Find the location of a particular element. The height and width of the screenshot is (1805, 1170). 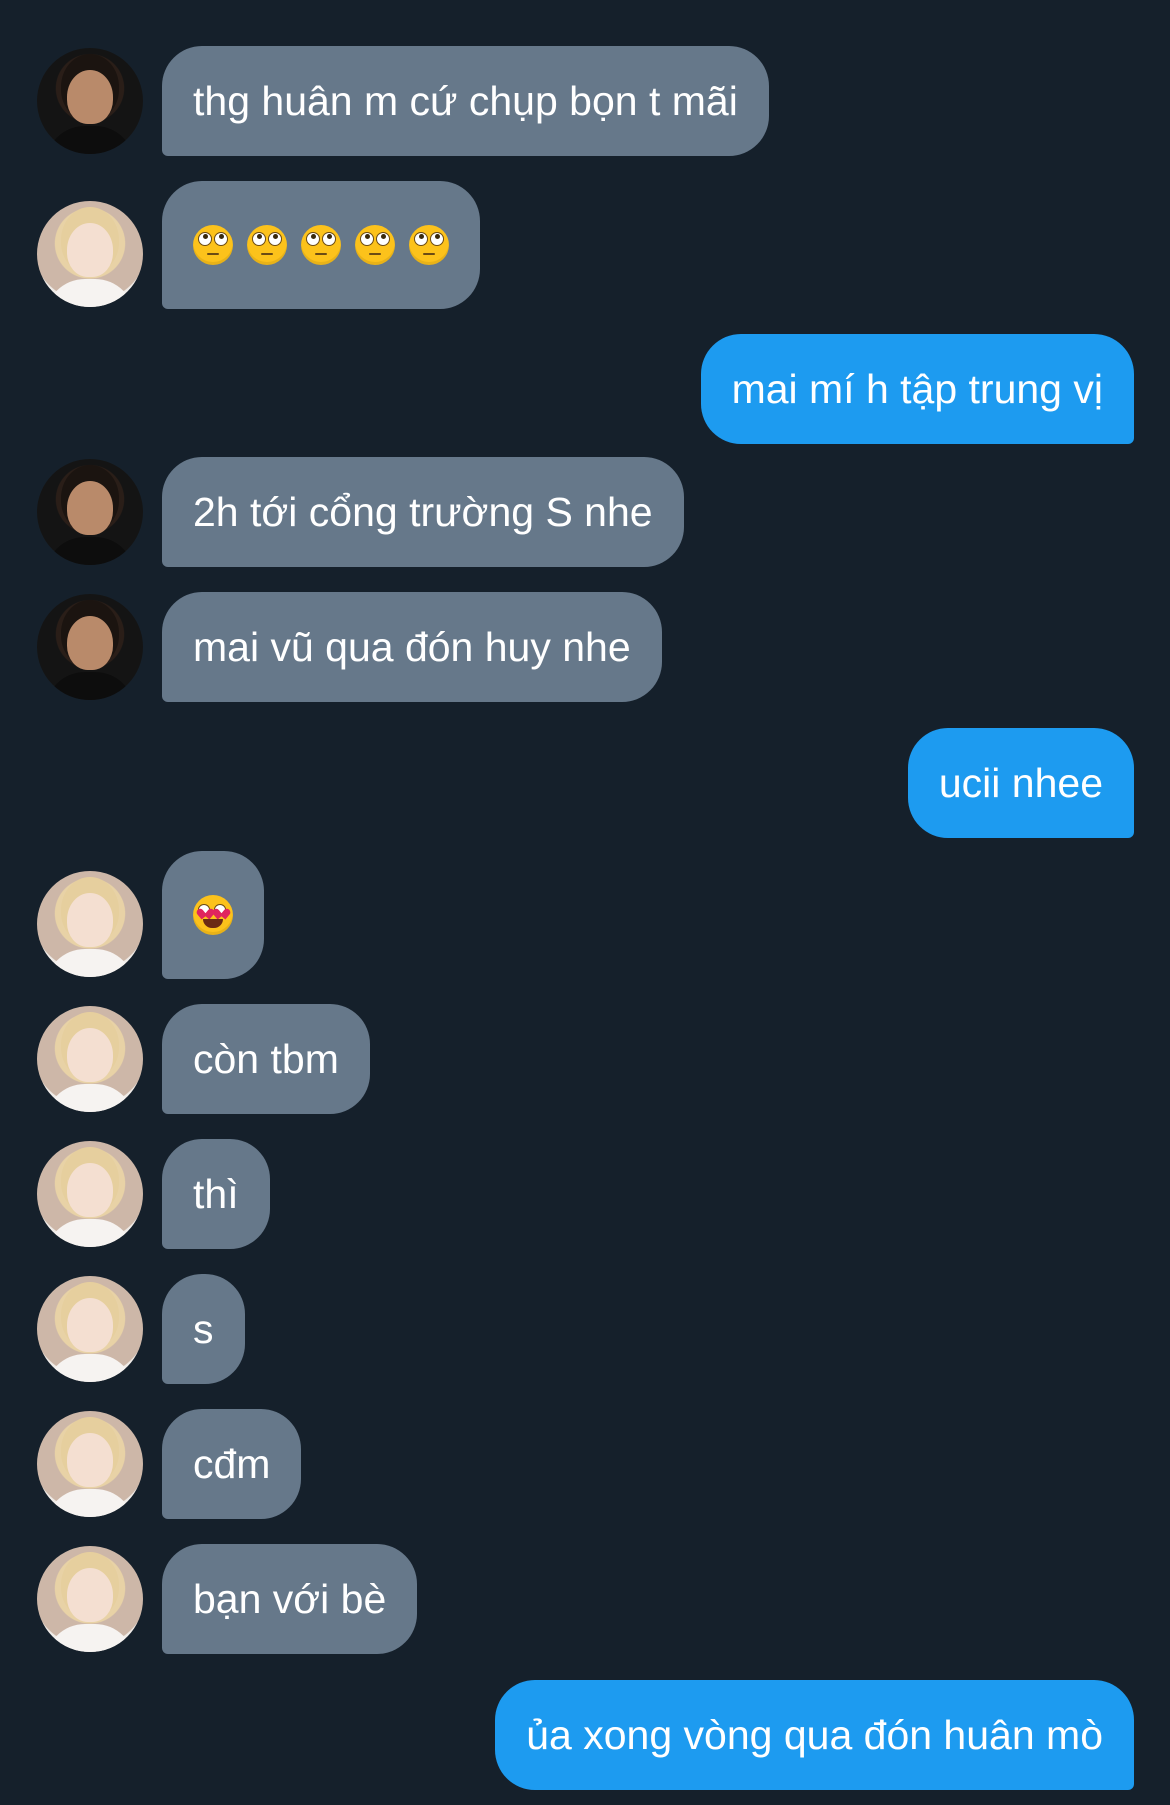

outgoing-message-bubble: ucii nhee is located at coordinates (1020, 783).